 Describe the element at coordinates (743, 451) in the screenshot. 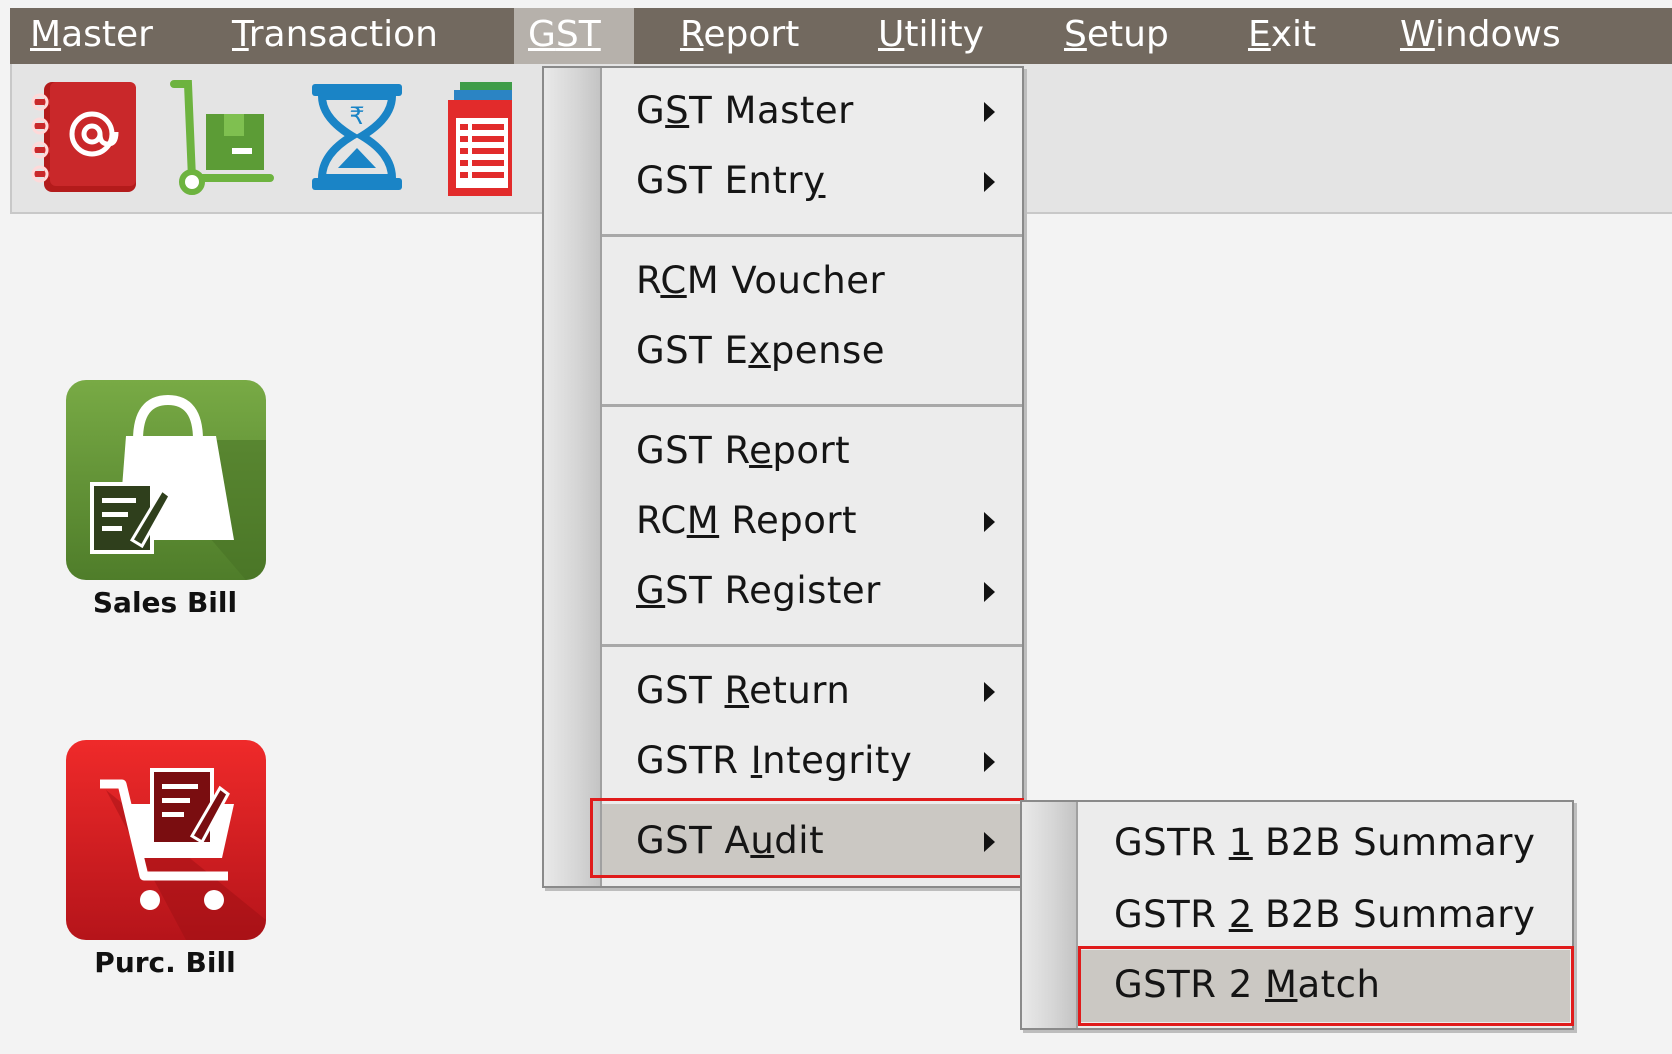

I see `menu-item-gst-report: GST Report` at that location.